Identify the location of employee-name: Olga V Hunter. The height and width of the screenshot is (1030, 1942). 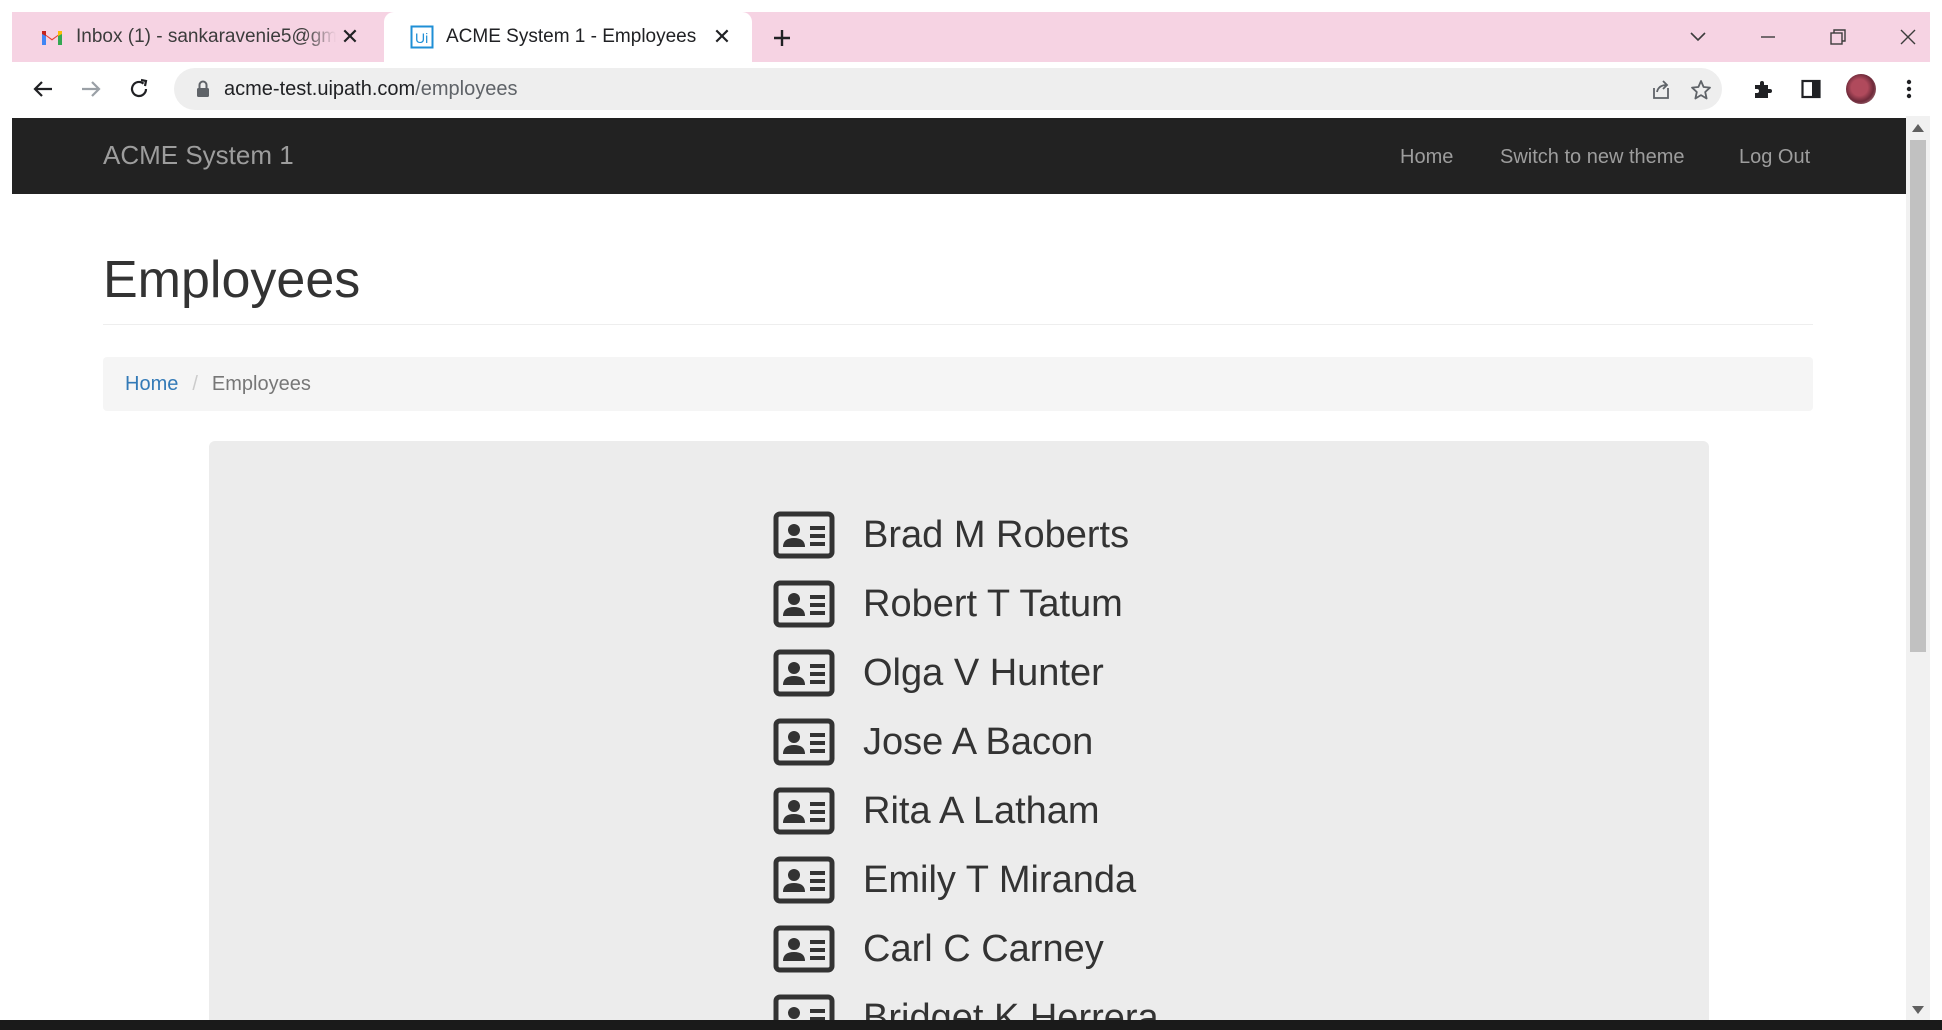
(983, 672).